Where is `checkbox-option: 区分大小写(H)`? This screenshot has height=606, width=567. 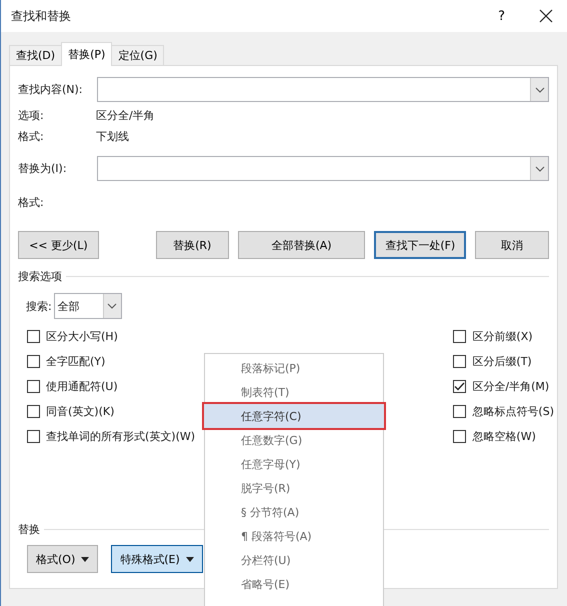 checkbox-option: 区分大小写(H) is located at coordinates (111, 336).